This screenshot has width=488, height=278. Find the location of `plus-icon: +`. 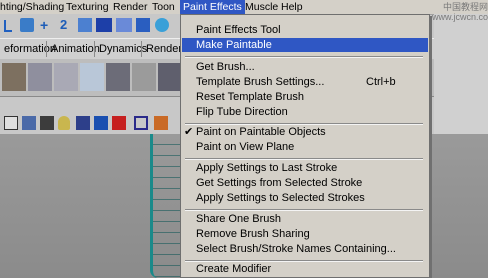

plus-icon: + is located at coordinates (47, 25).